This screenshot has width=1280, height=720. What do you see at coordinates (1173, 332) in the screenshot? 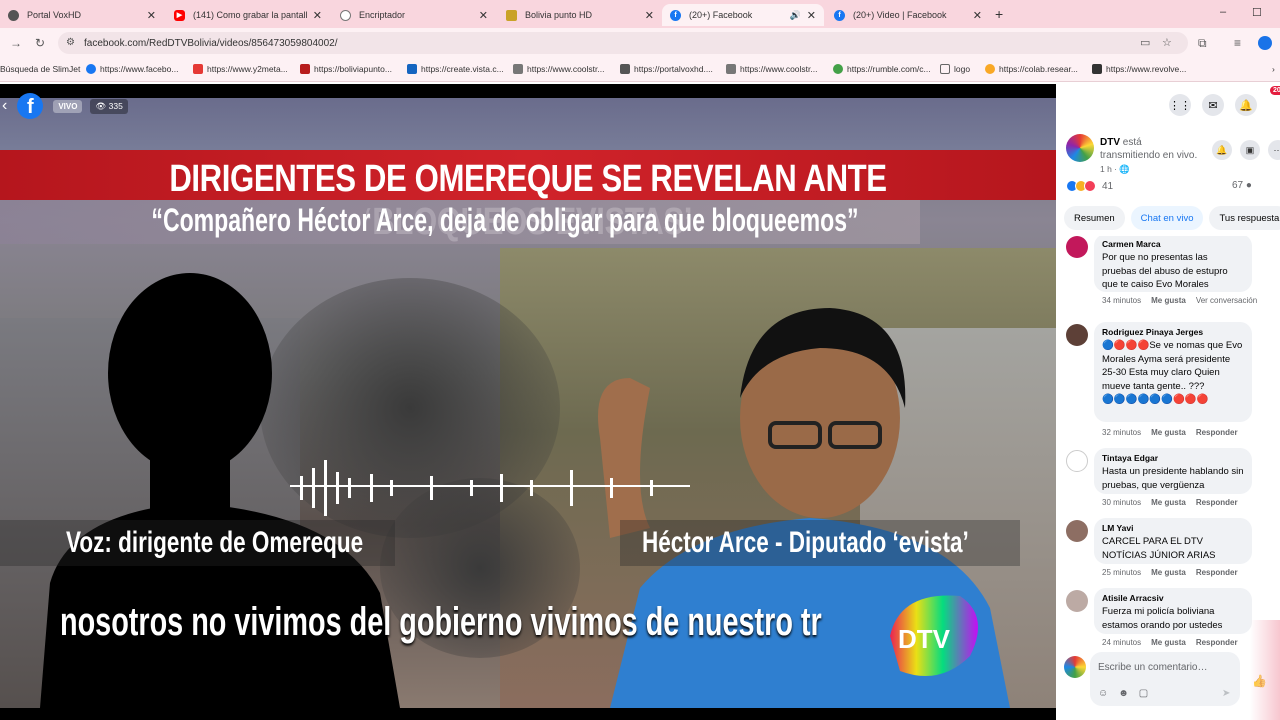
I see `commenter-name: Rodriguez Pinaya Jerges` at bounding box center [1173, 332].